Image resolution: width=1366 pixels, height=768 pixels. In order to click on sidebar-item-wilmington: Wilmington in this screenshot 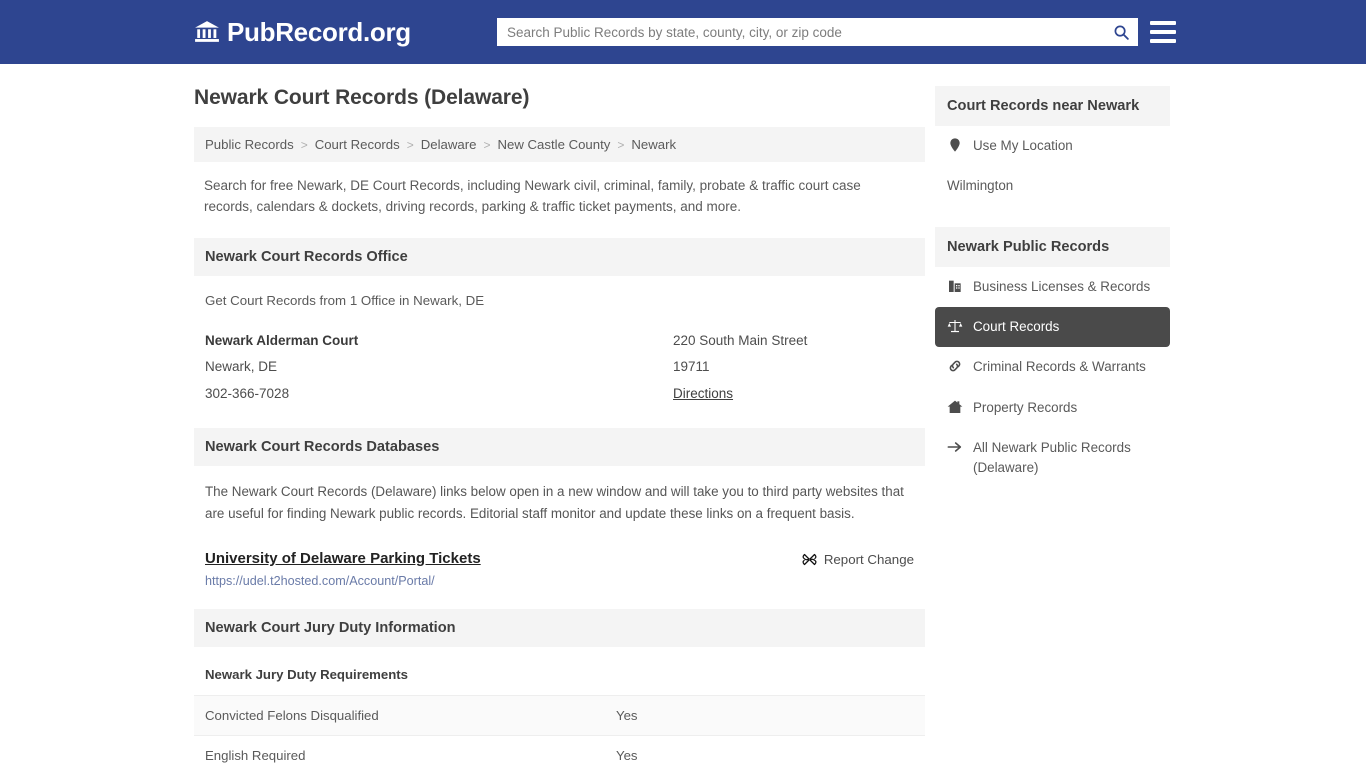, I will do `click(1052, 186)`.